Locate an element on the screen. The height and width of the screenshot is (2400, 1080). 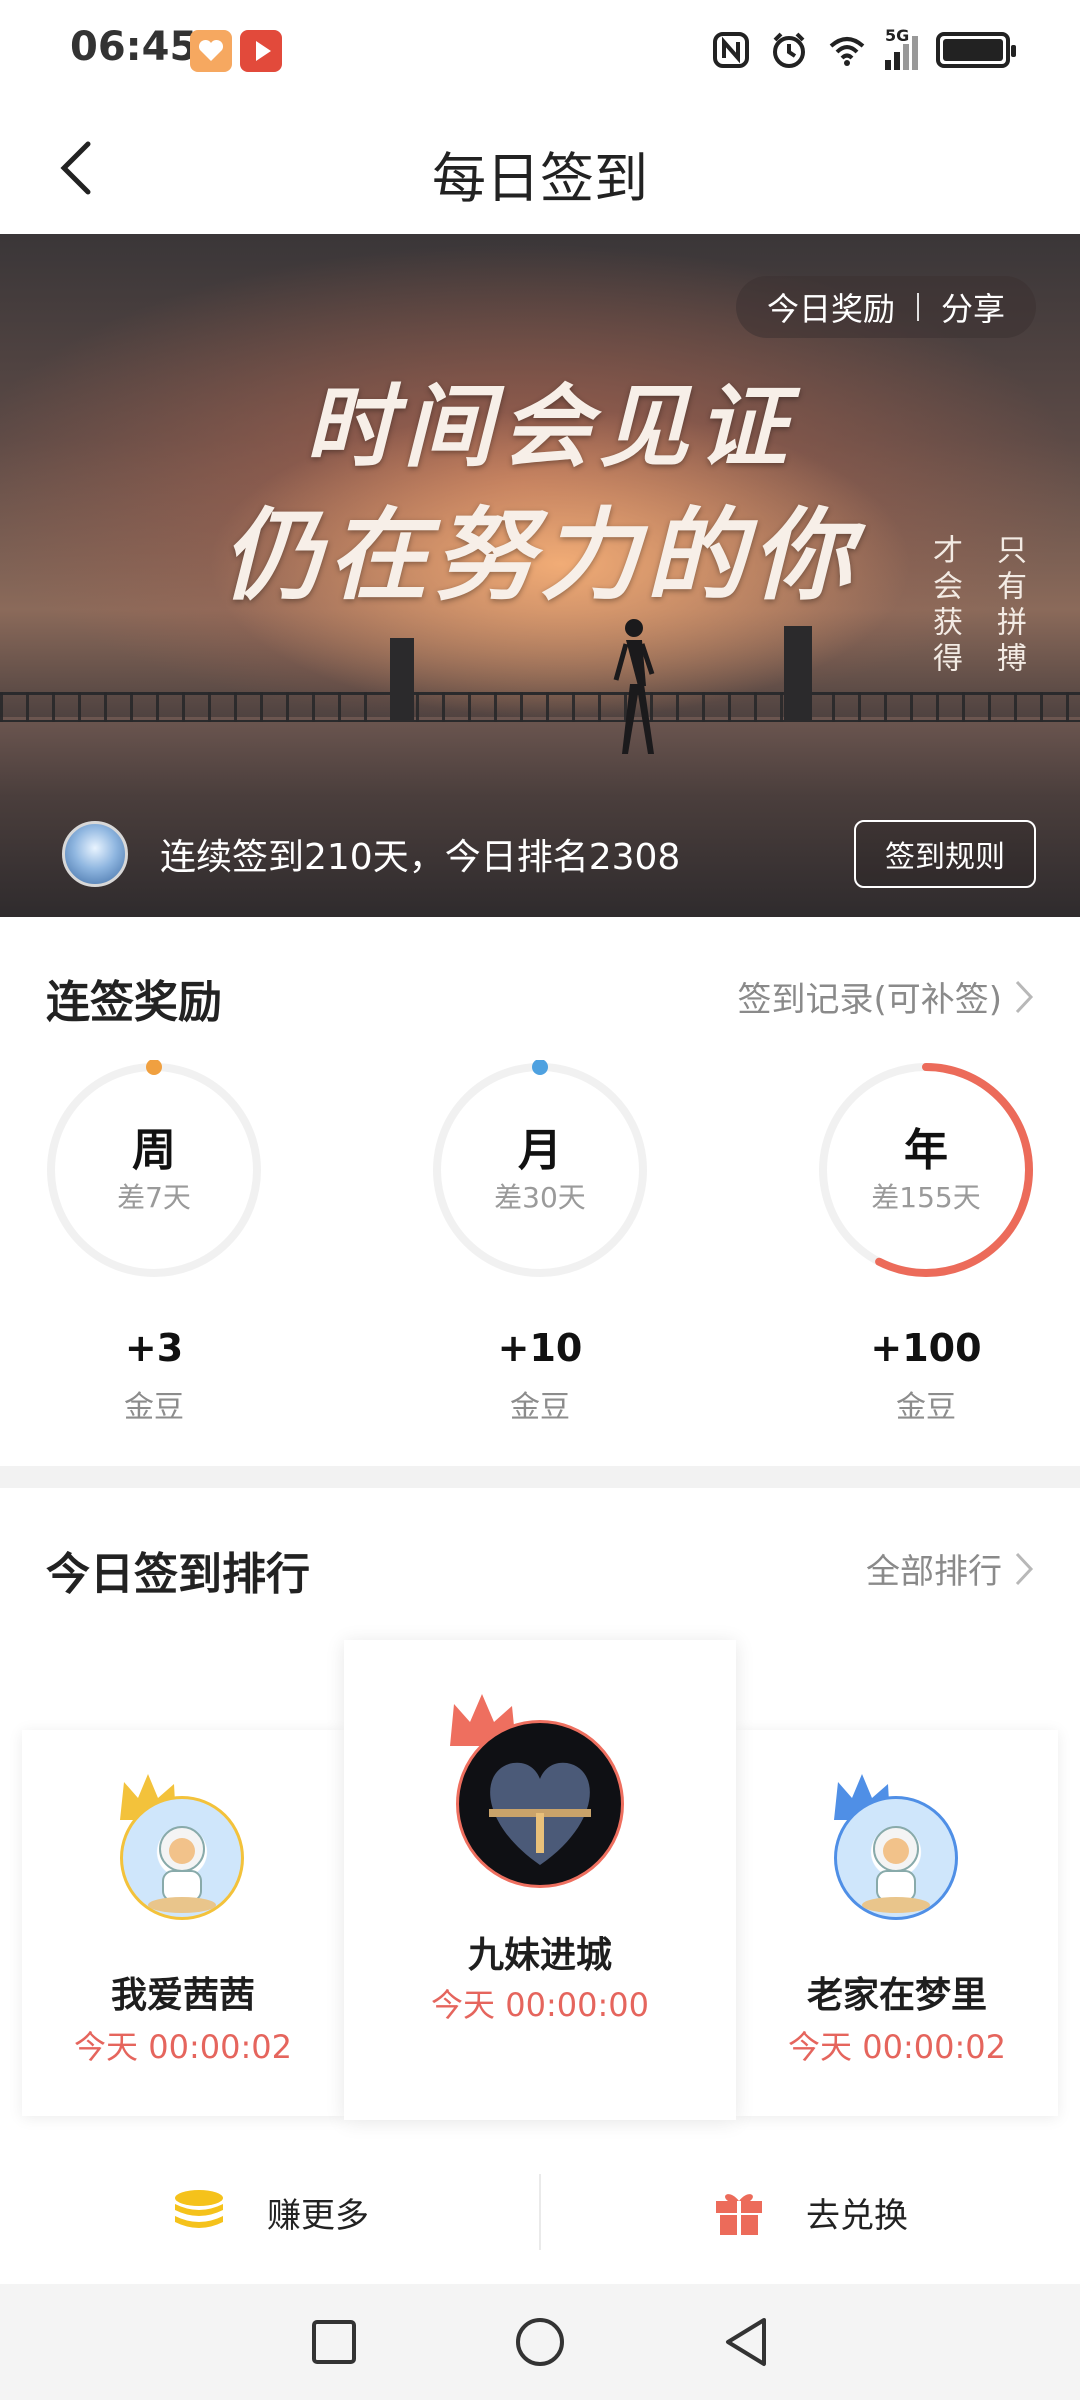
rewards-title: 连签奖励 is located at coordinates (134, 1002).